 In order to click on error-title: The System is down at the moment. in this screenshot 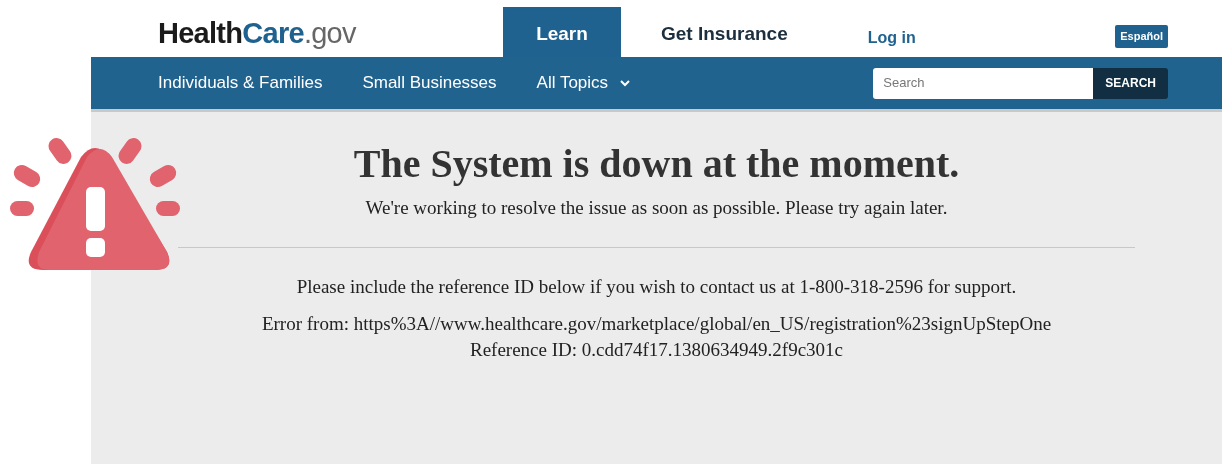, I will do `click(656, 164)`.